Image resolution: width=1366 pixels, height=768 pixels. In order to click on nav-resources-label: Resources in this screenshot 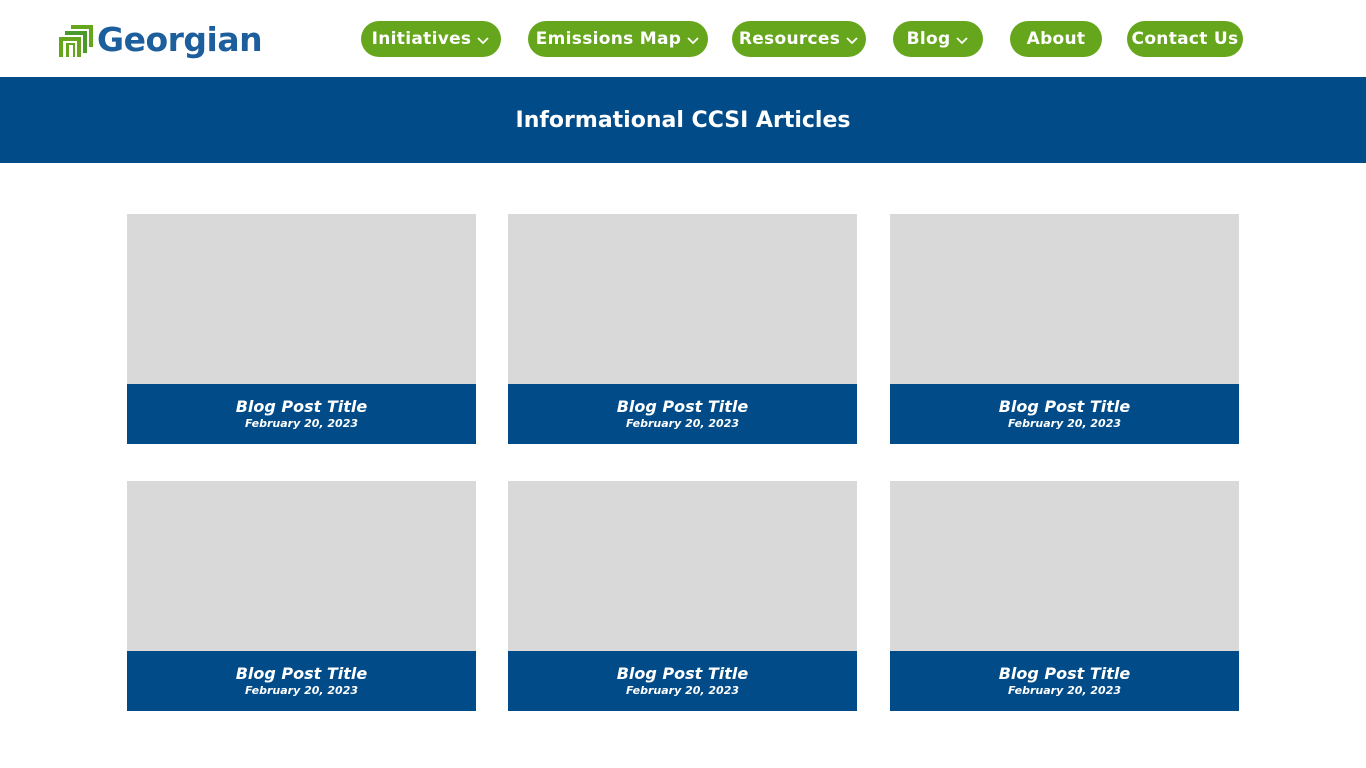, I will do `click(789, 39)`.